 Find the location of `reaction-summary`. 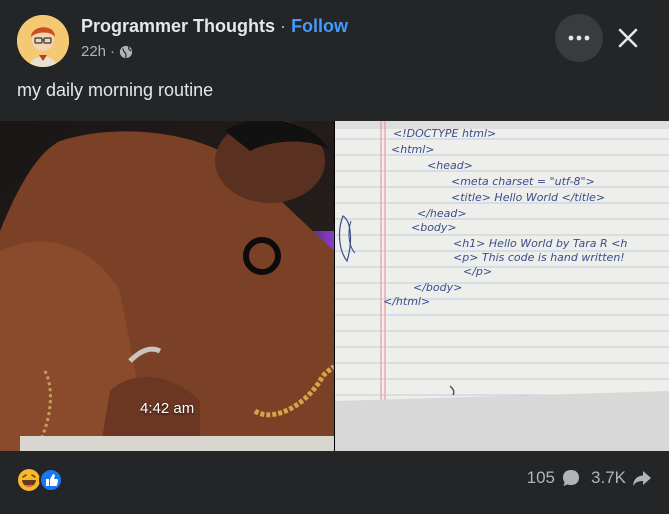

reaction-summary is located at coordinates (42, 480).